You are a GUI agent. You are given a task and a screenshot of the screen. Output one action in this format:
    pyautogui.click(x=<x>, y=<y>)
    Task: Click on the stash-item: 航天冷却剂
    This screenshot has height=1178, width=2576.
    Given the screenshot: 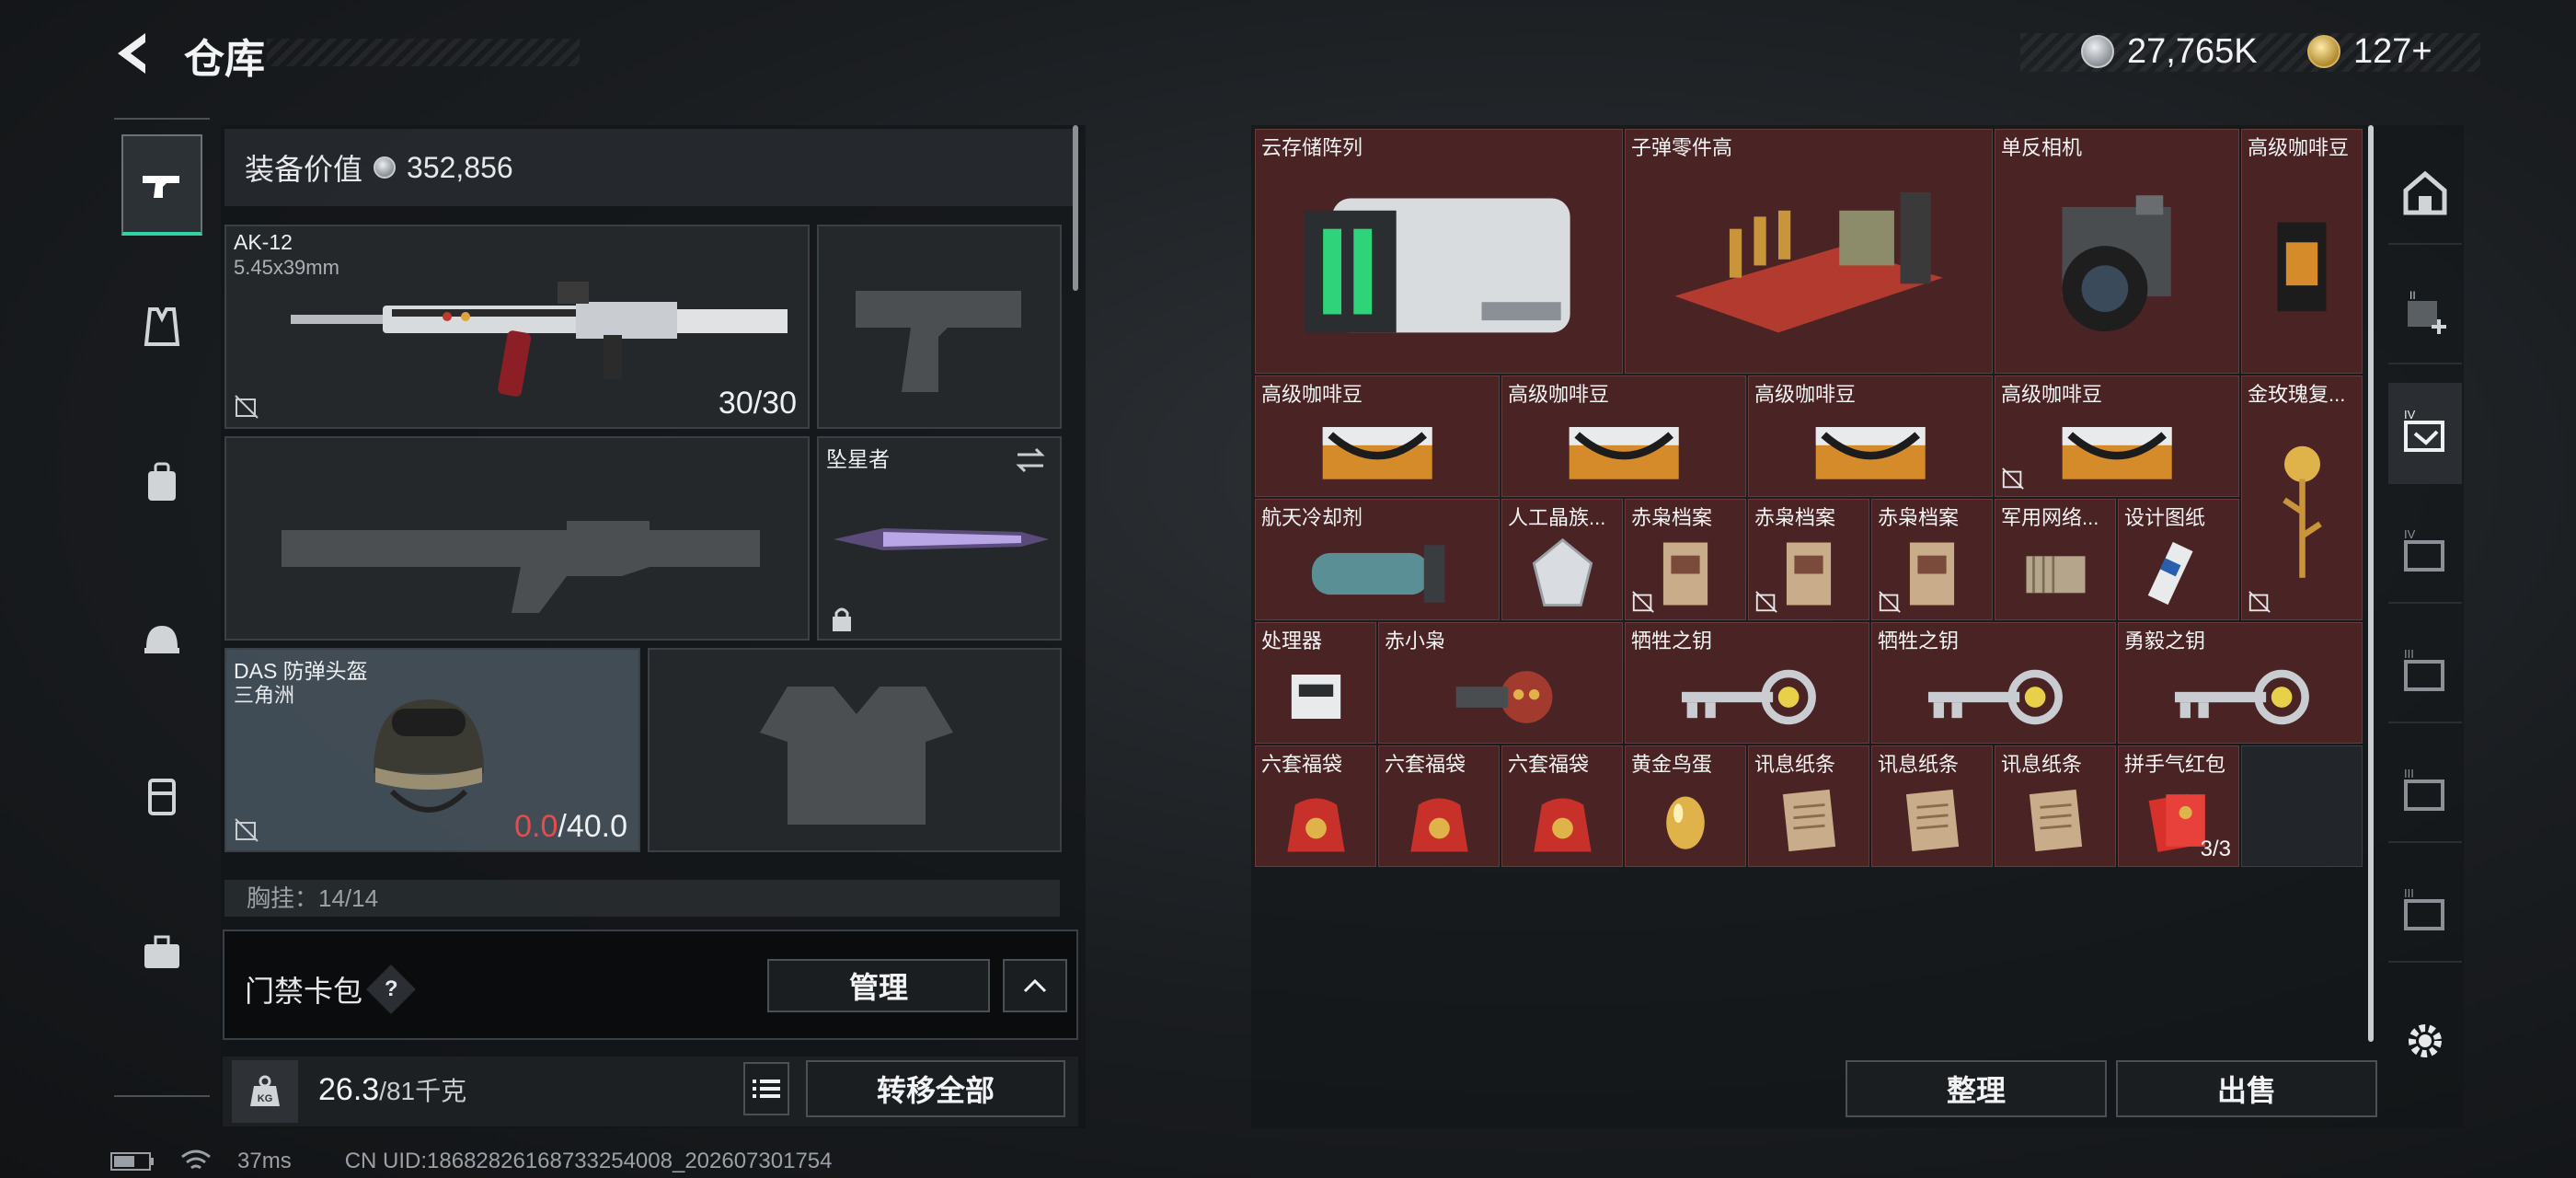 What is the action you would take?
    pyautogui.click(x=1377, y=559)
    